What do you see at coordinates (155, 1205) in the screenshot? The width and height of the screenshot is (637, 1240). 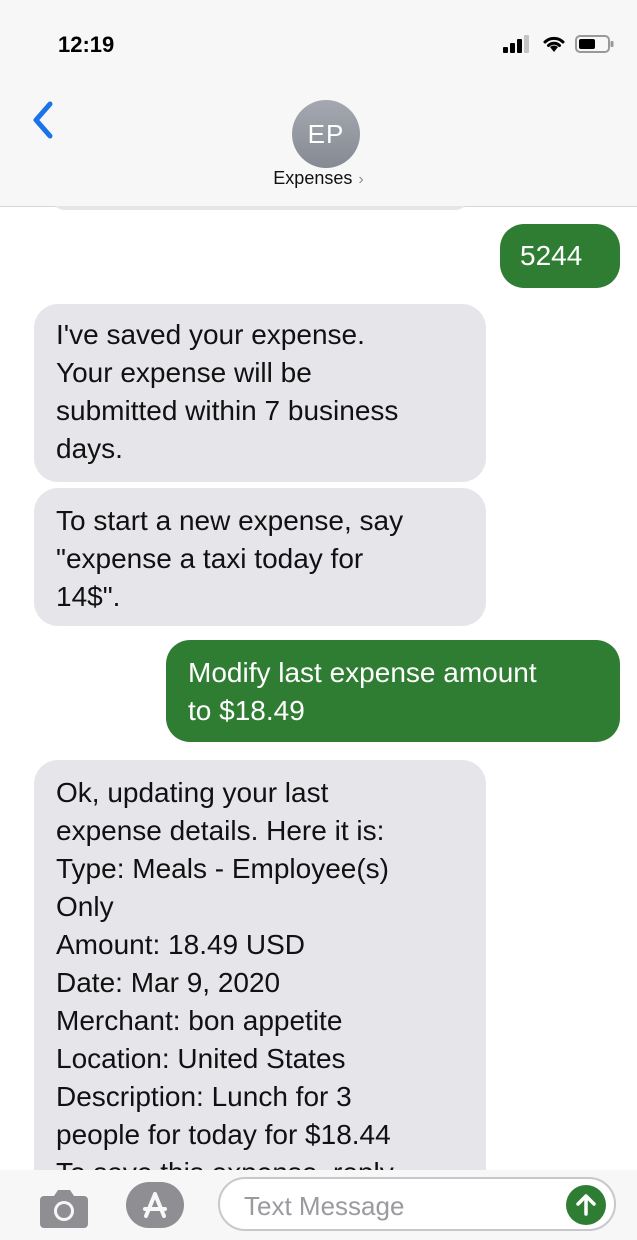 I see `app-store-icon` at bounding box center [155, 1205].